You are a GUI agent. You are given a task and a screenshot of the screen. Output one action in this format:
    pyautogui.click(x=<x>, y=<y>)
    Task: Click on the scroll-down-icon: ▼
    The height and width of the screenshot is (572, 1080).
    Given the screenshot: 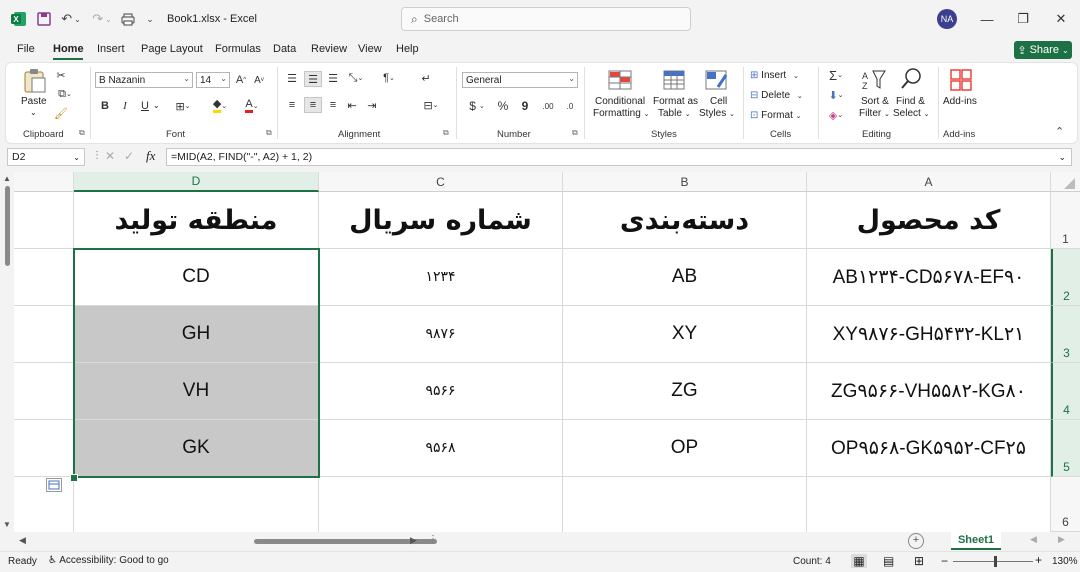 What is the action you would take?
    pyautogui.click(x=7, y=524)
    